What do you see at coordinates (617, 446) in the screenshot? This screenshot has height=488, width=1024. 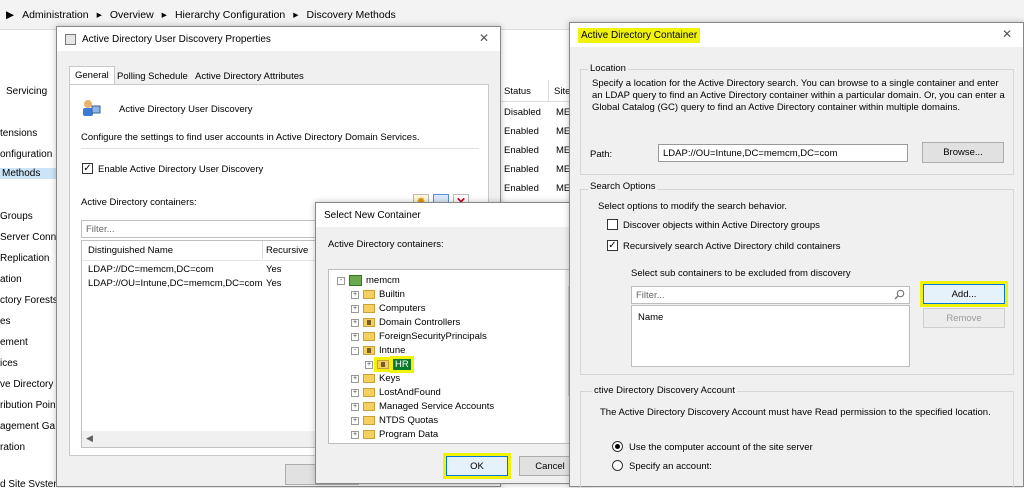 I see `computer-account-radio` at bounding box center [617, 446].